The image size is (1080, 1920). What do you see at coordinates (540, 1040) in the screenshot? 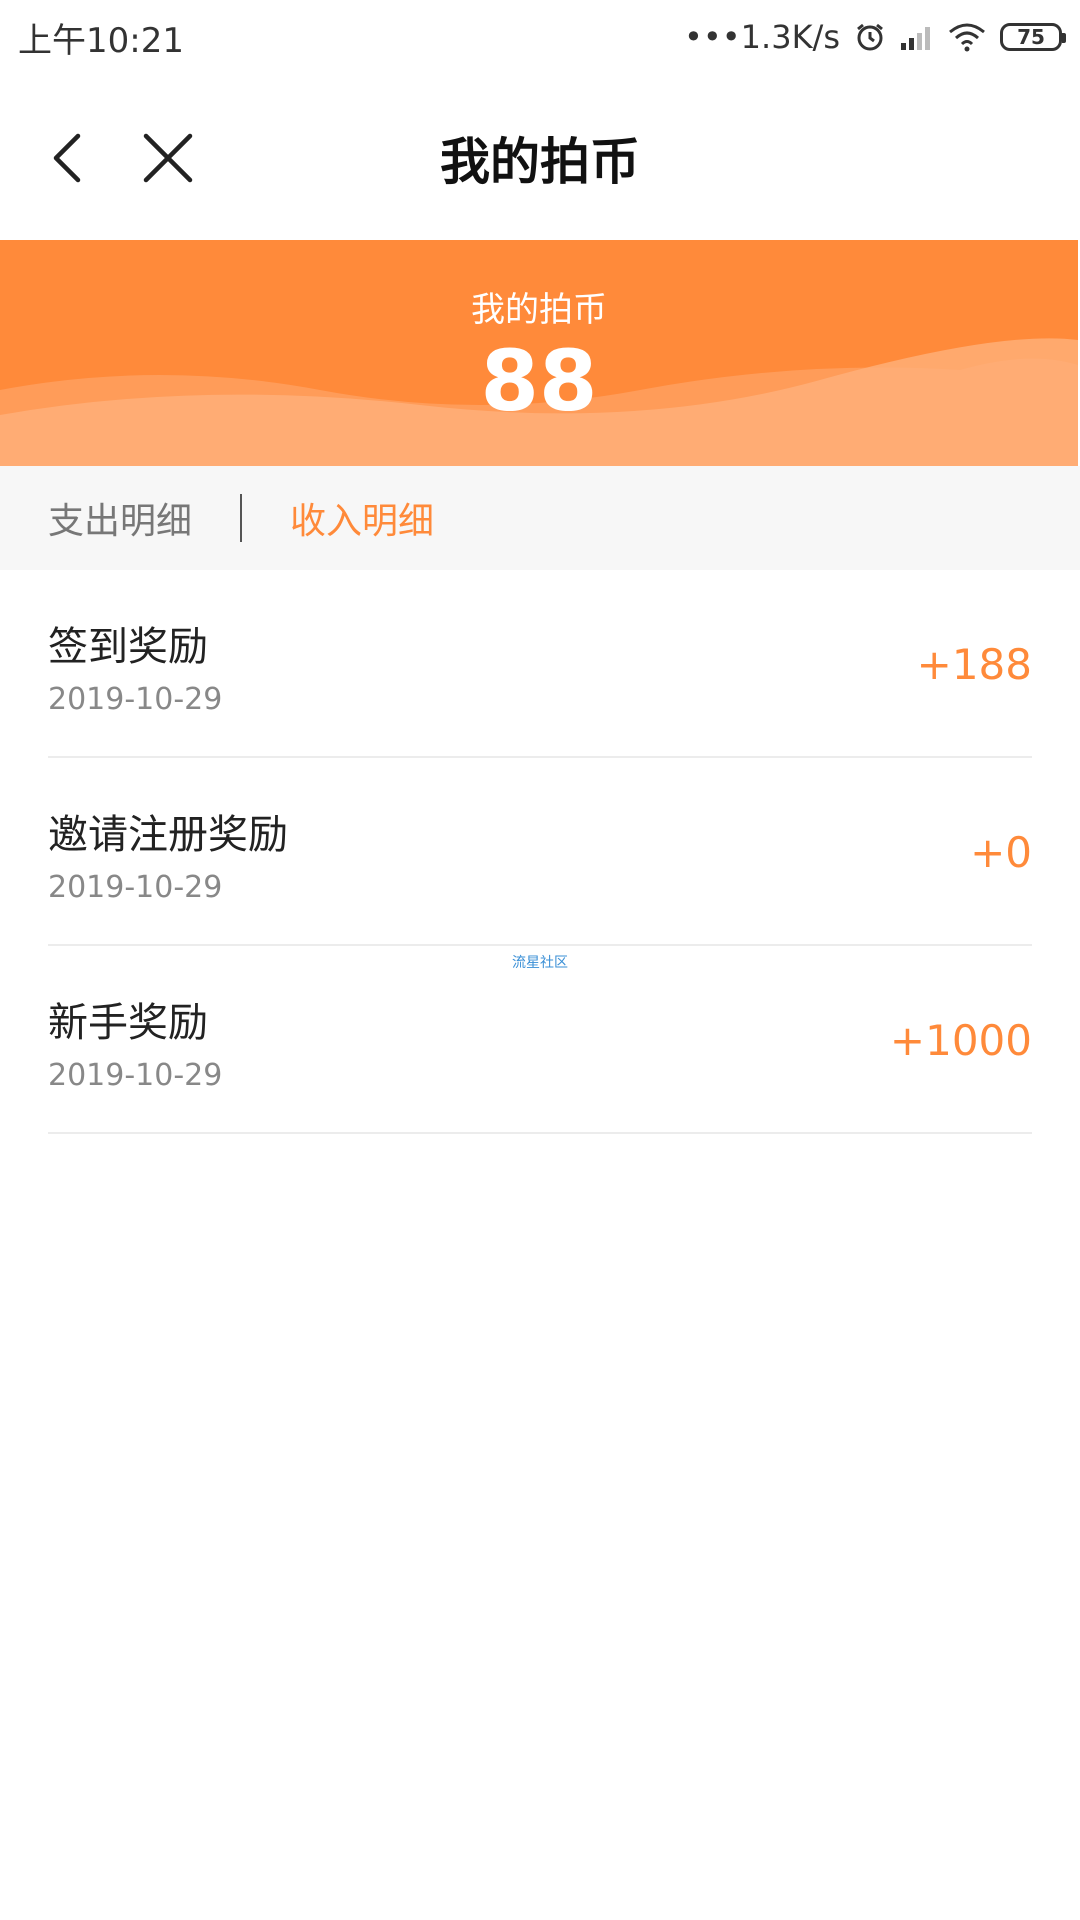
I see `list-item: 新手奖励 2019-10-29 +1000` at bounding box center [540, 1040].